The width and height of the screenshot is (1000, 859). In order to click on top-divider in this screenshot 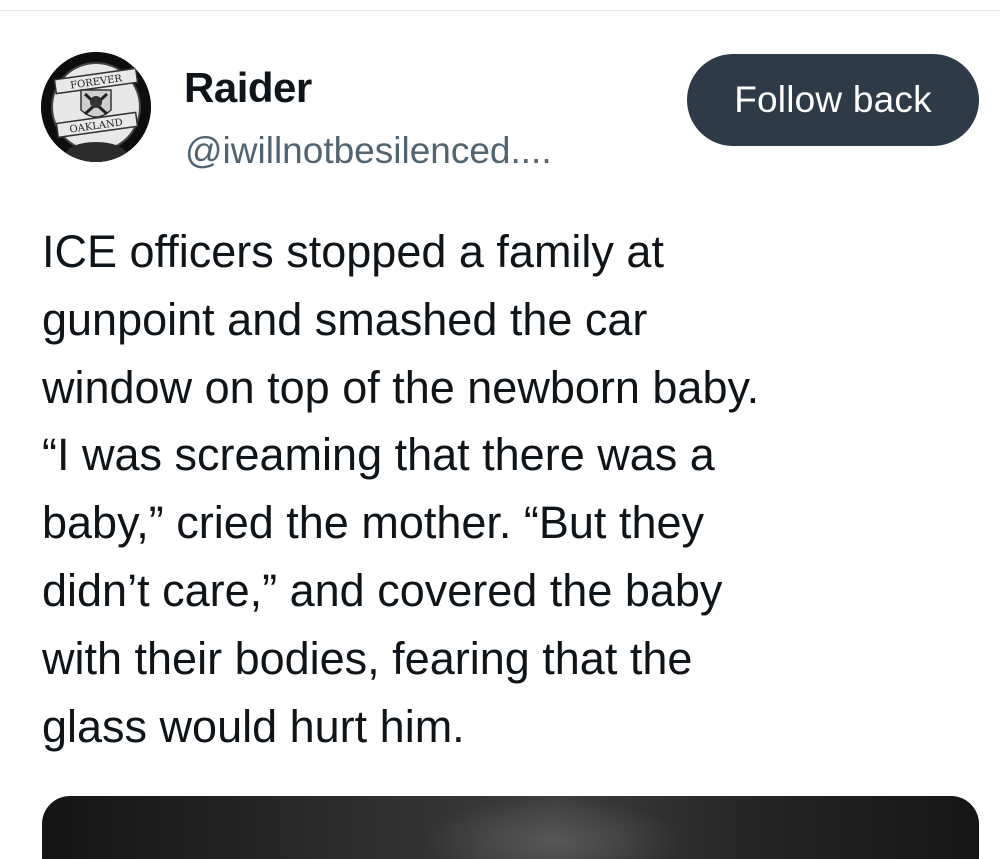, I will do `click(500, 10)`.